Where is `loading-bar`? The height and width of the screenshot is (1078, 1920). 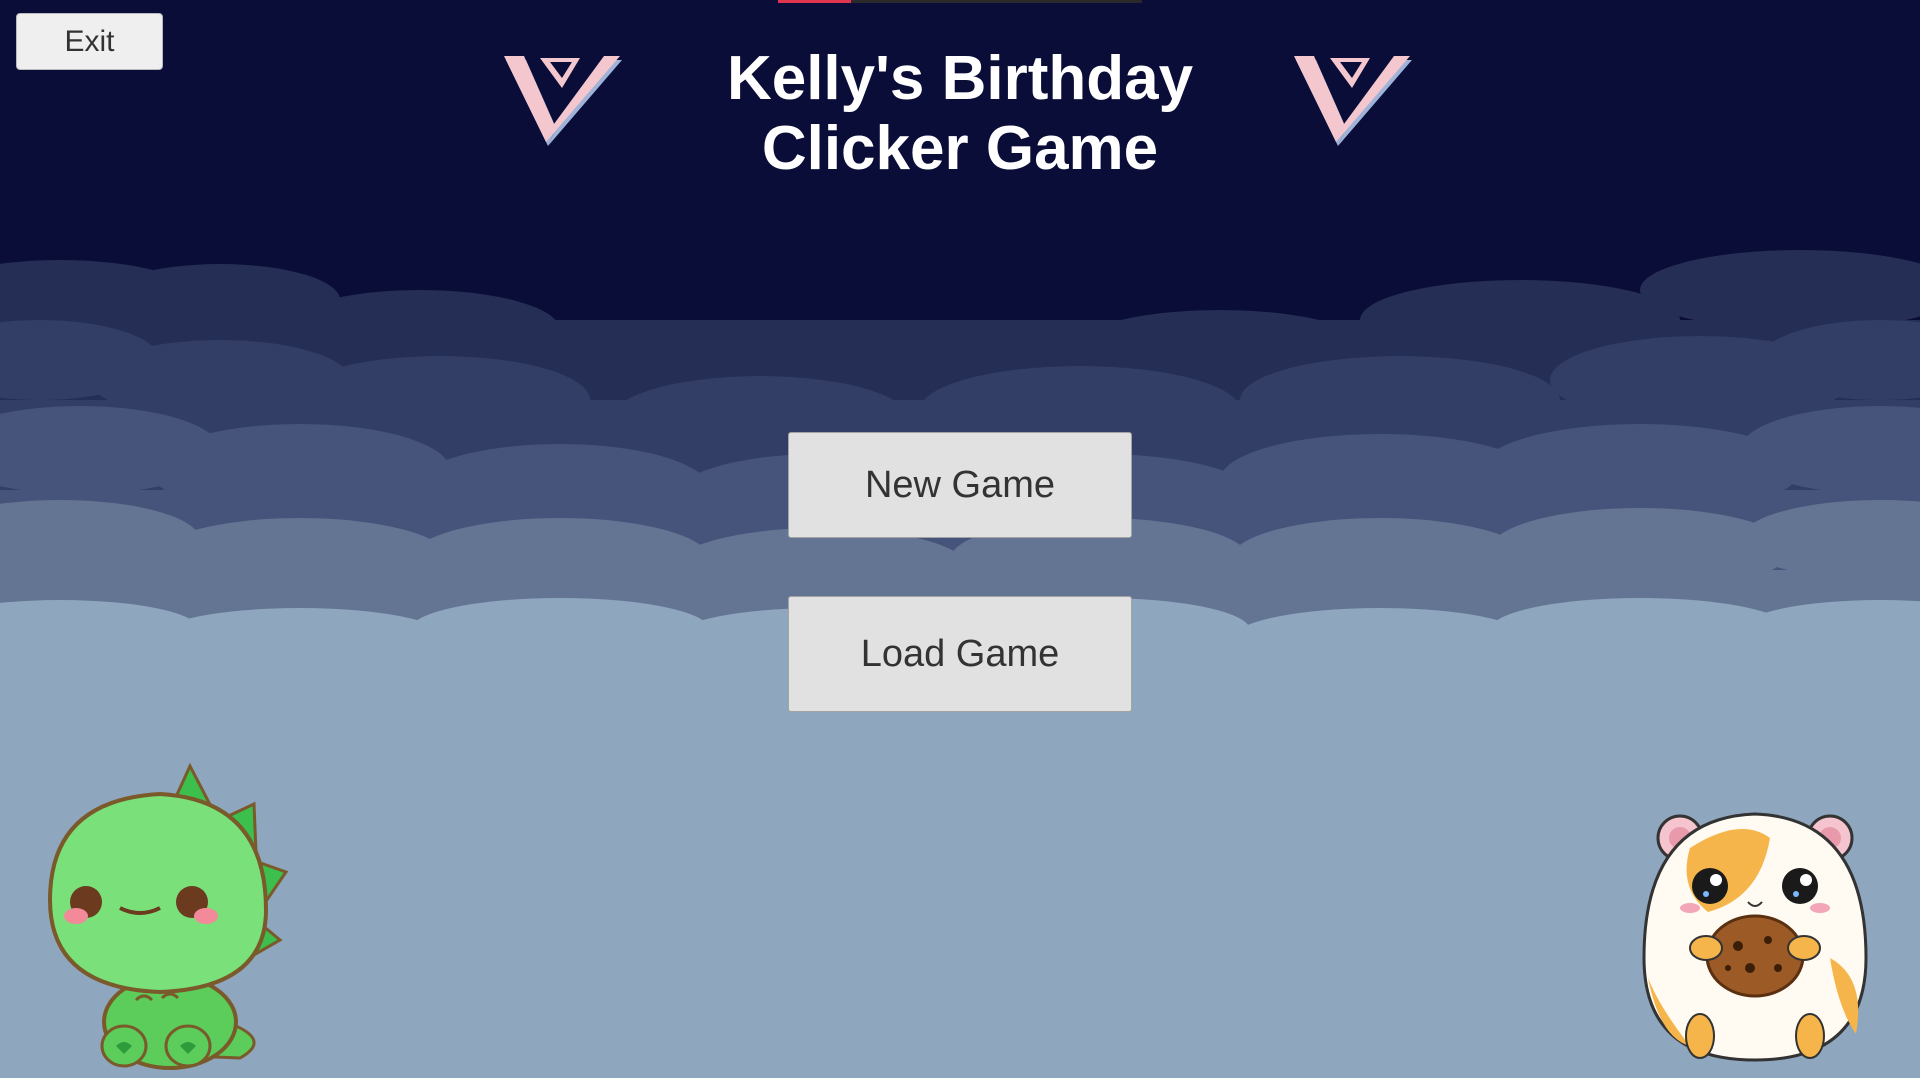 loading-bar is located at coordinates (960, 1).